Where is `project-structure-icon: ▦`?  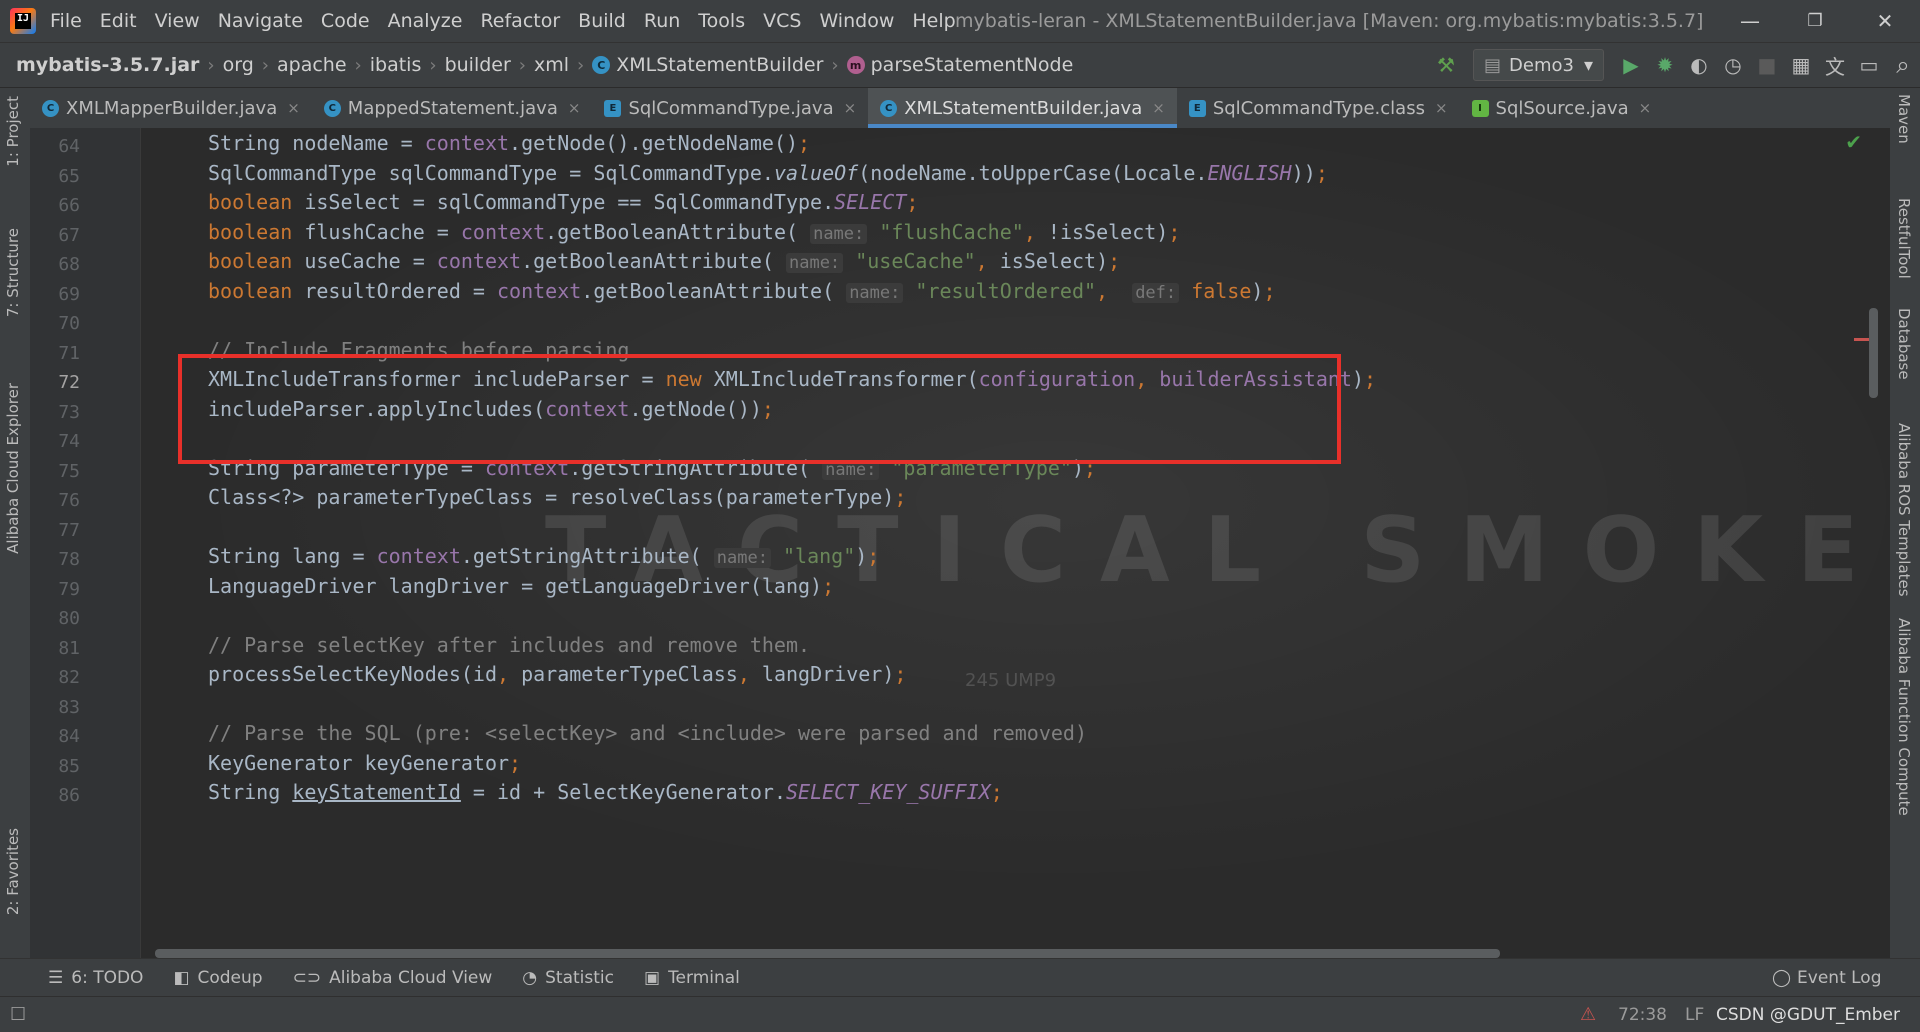
project-structure-icon: ▦ is located at coordinates (1801, 65).